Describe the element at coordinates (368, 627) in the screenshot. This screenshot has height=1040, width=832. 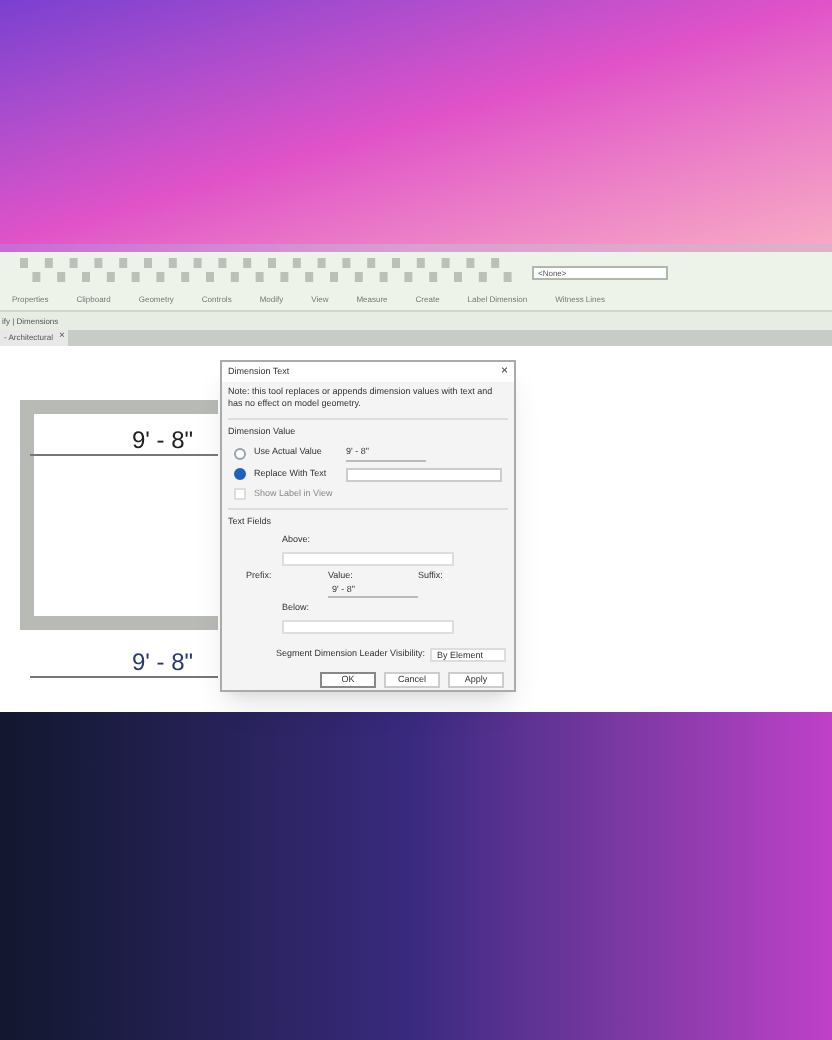
I see `below-field` at that location.